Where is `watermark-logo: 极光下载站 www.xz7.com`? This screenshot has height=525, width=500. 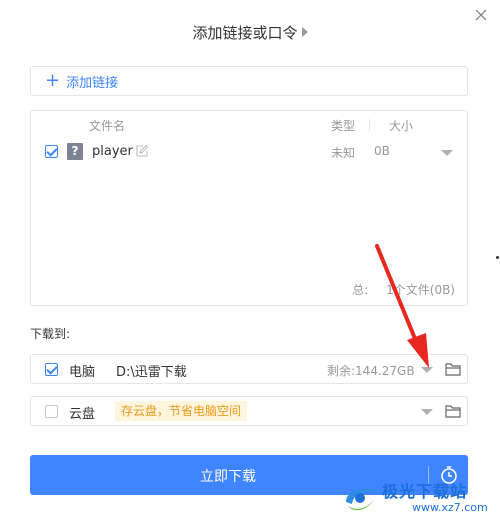 watermark-logo: 极光下载站 www.xz7.com is located at coordinates (418, 495).